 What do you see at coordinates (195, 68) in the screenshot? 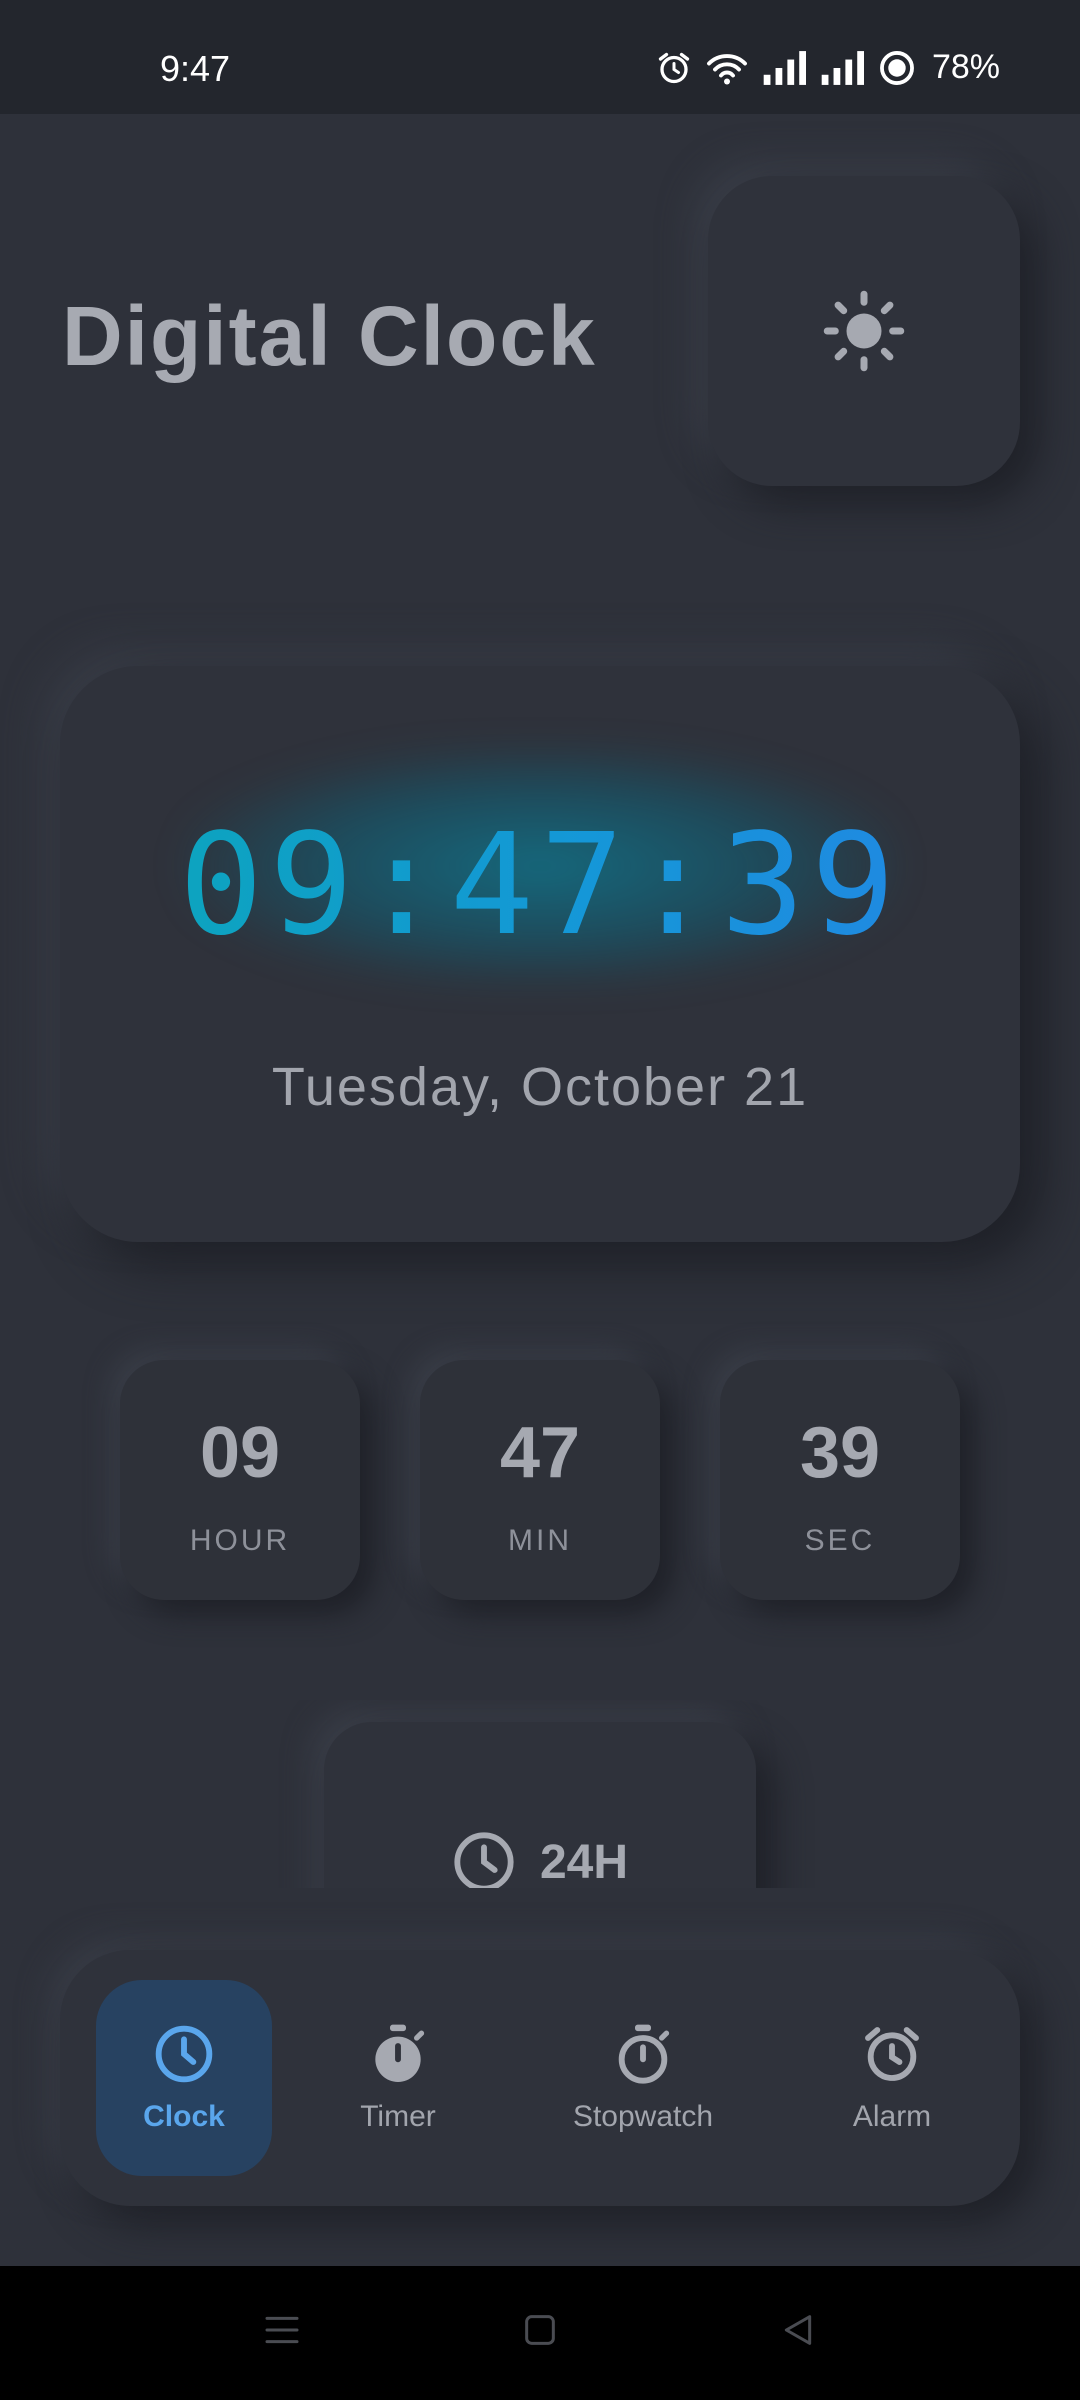
I see `status-time: 9:47` at bounding box center [195, 68].